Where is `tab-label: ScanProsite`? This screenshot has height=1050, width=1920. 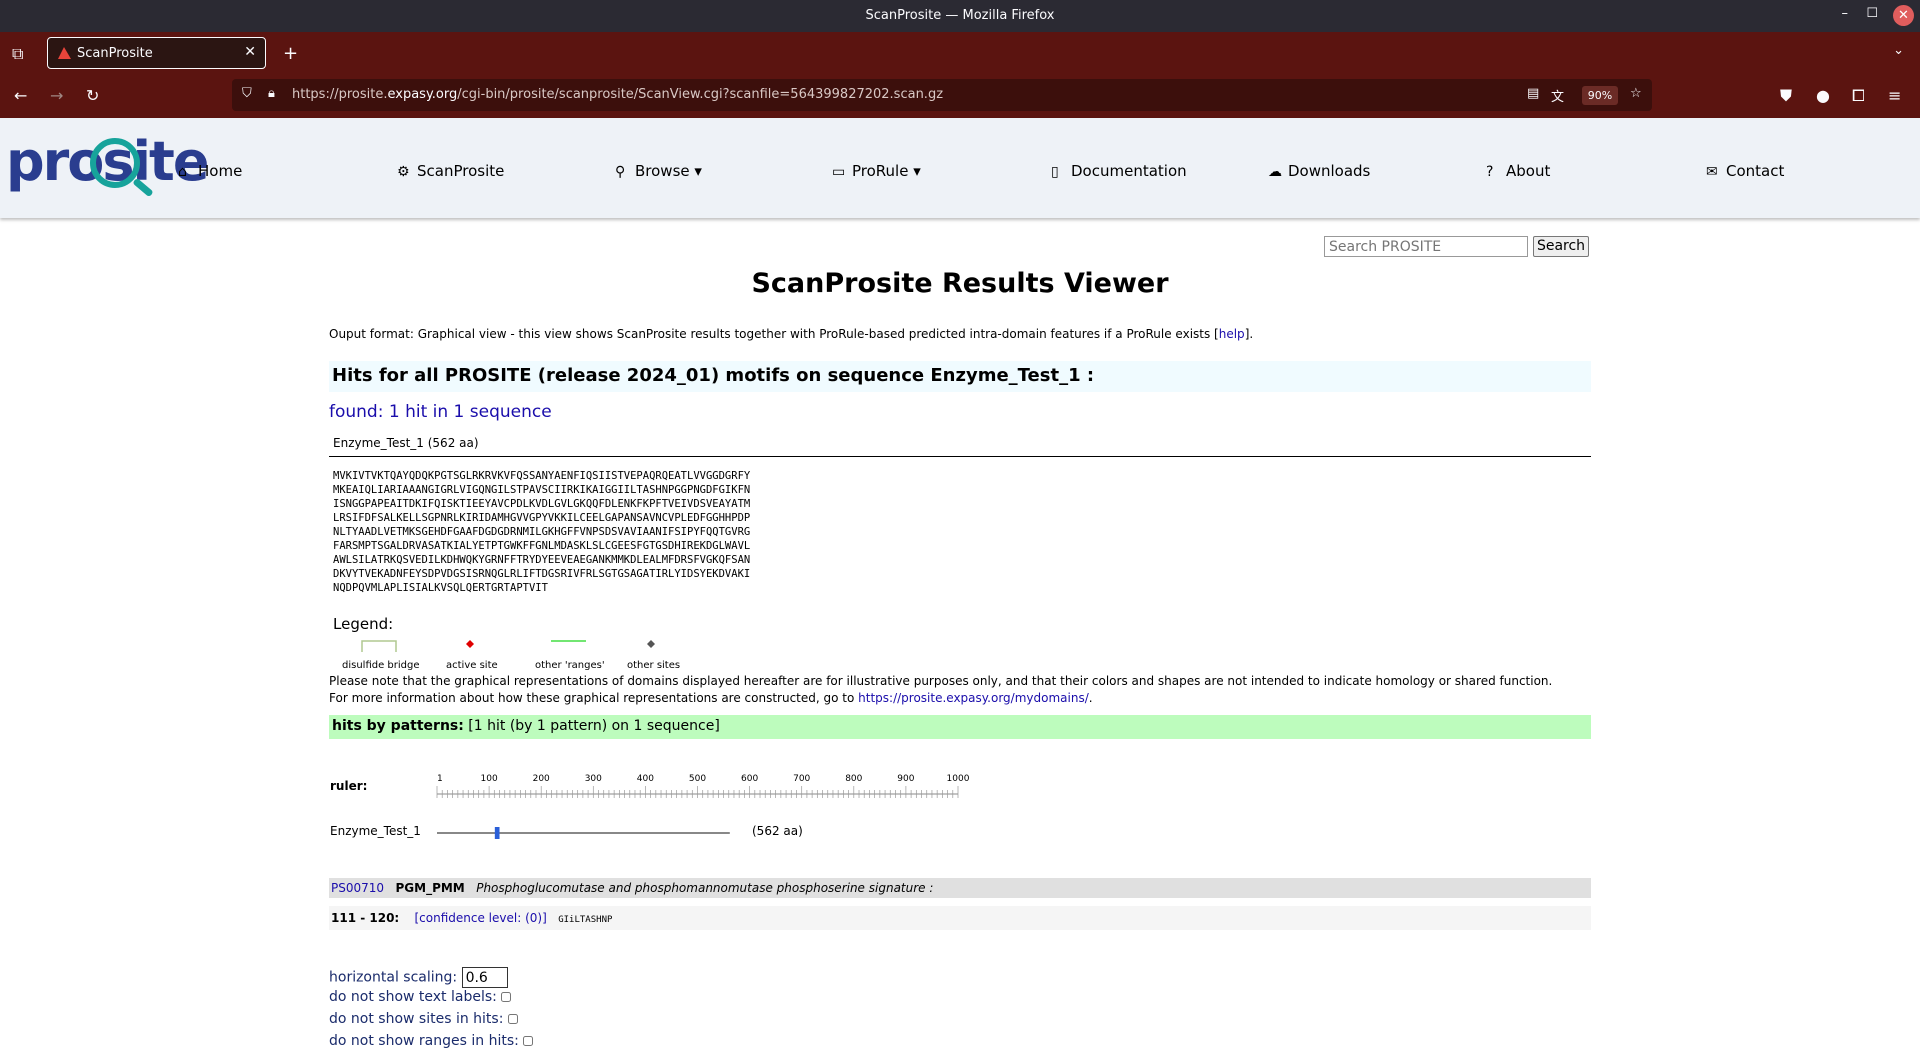 tab-label: ScanProsite is located at coordinates (115, 53).